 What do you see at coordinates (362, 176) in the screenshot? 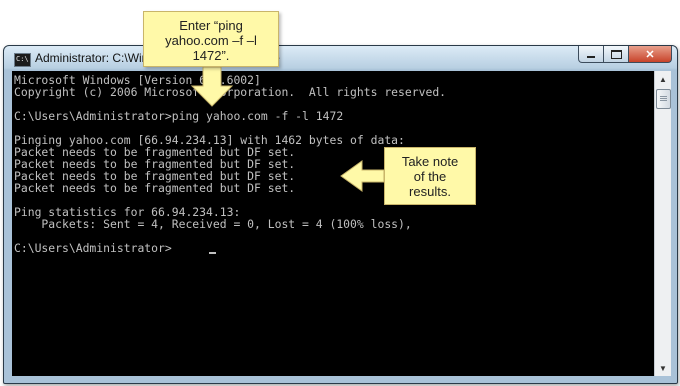
I see `left-arrow` at bounding box center [362, 176].